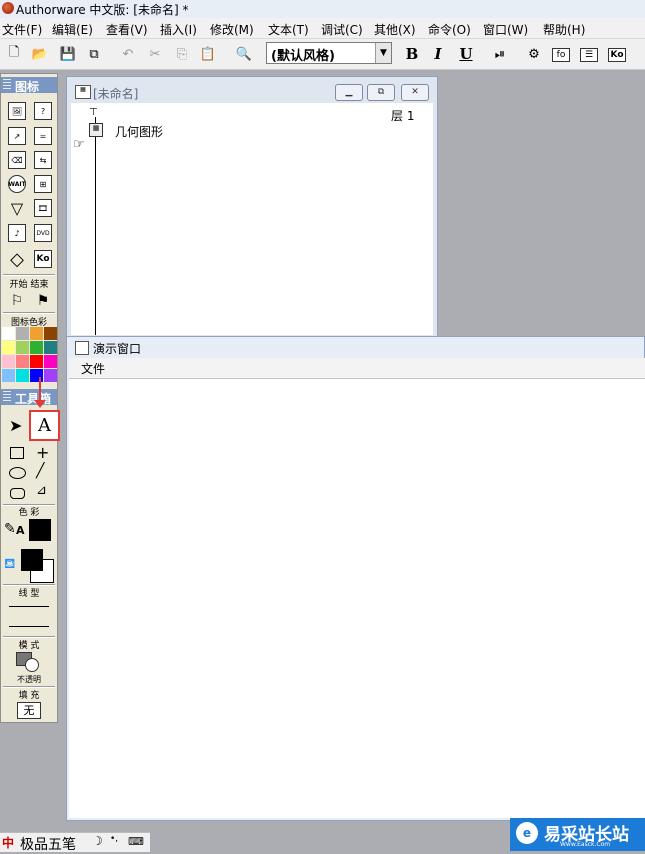 Image resolution: width=645 pixels, height=854 pixels. I want to click on display-icon: 🖼, so click(17, 111).